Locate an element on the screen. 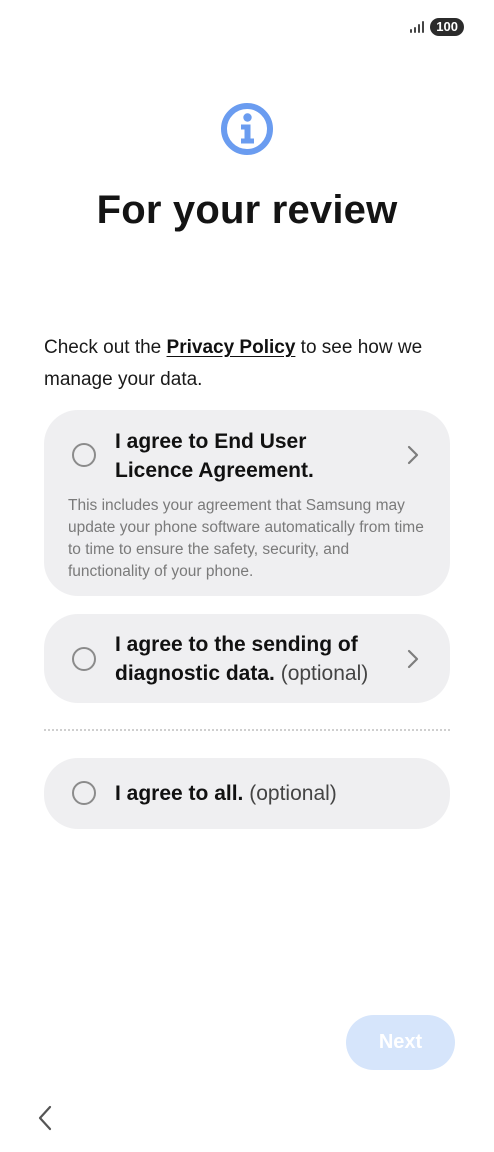 This screenshot has height=1152, width=494. back-button is located at coordinates (45, 1118).